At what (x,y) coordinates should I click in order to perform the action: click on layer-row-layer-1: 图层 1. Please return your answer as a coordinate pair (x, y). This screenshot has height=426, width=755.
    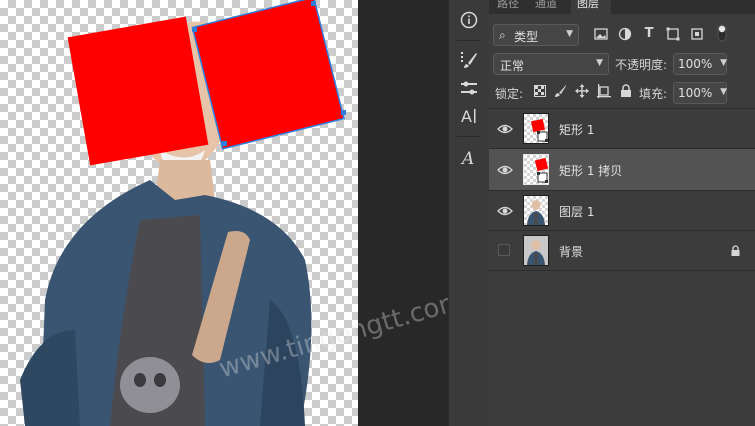
    Looking at the image, I should click on (622, 211).